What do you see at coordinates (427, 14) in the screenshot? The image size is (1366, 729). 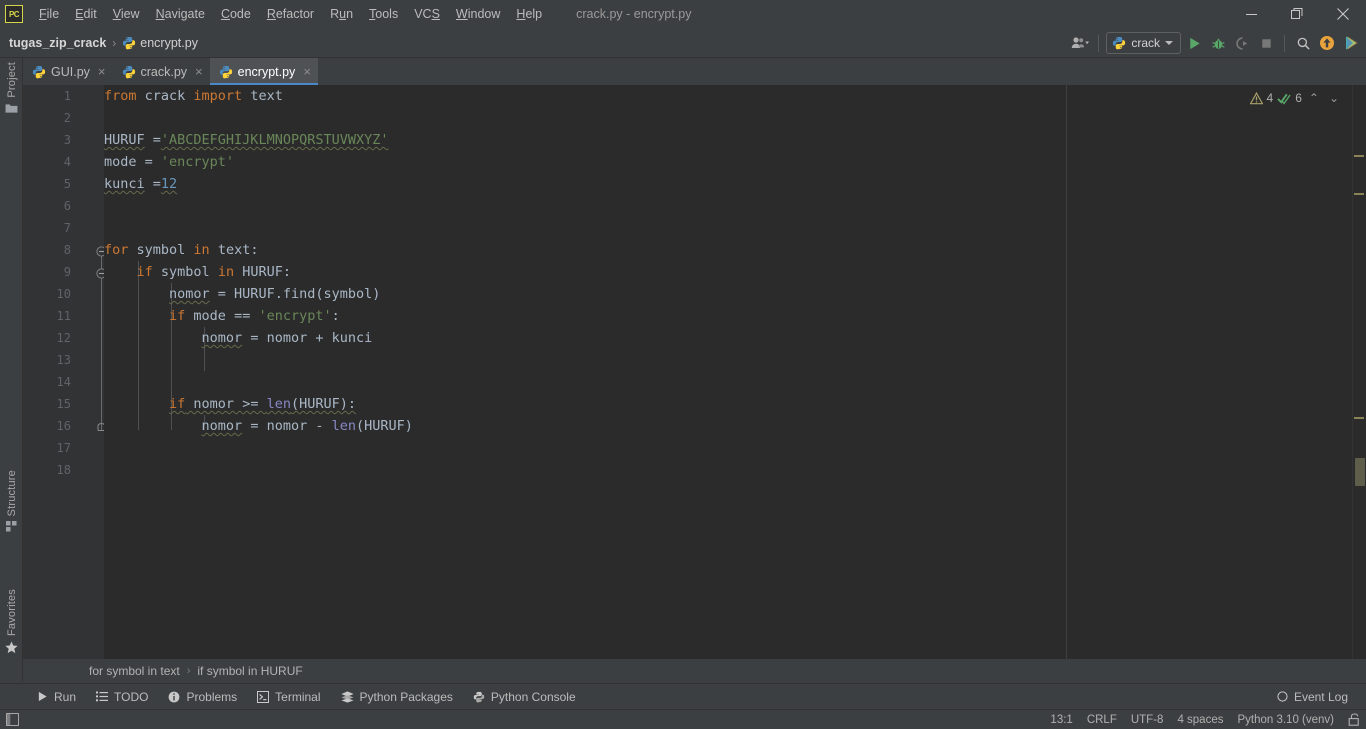 I see `menu-vcs: VCS` at bounding box center [427, 14].